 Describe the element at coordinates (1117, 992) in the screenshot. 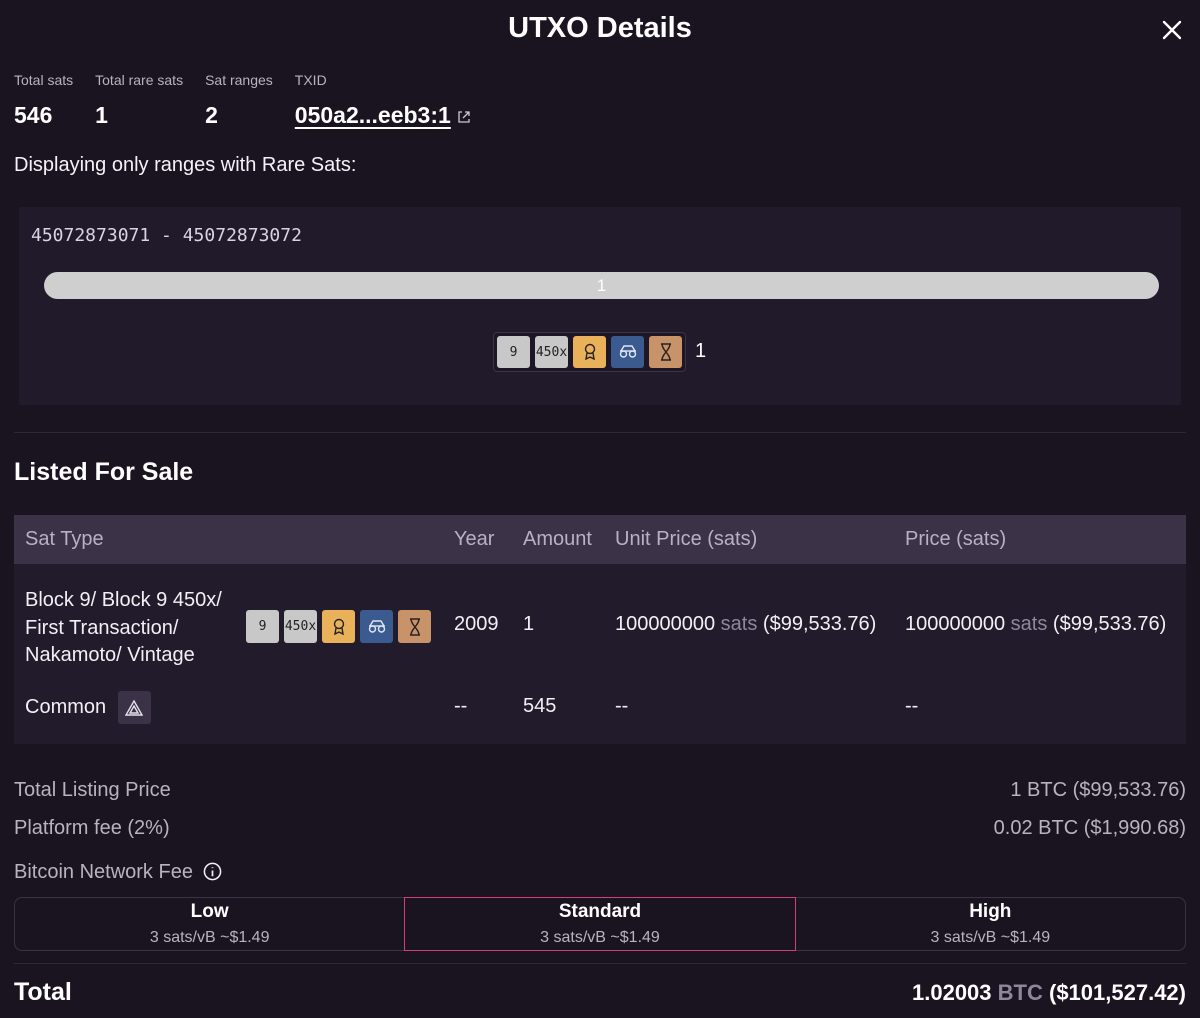

I see `total-usd: ($101,527.42)` at that location.